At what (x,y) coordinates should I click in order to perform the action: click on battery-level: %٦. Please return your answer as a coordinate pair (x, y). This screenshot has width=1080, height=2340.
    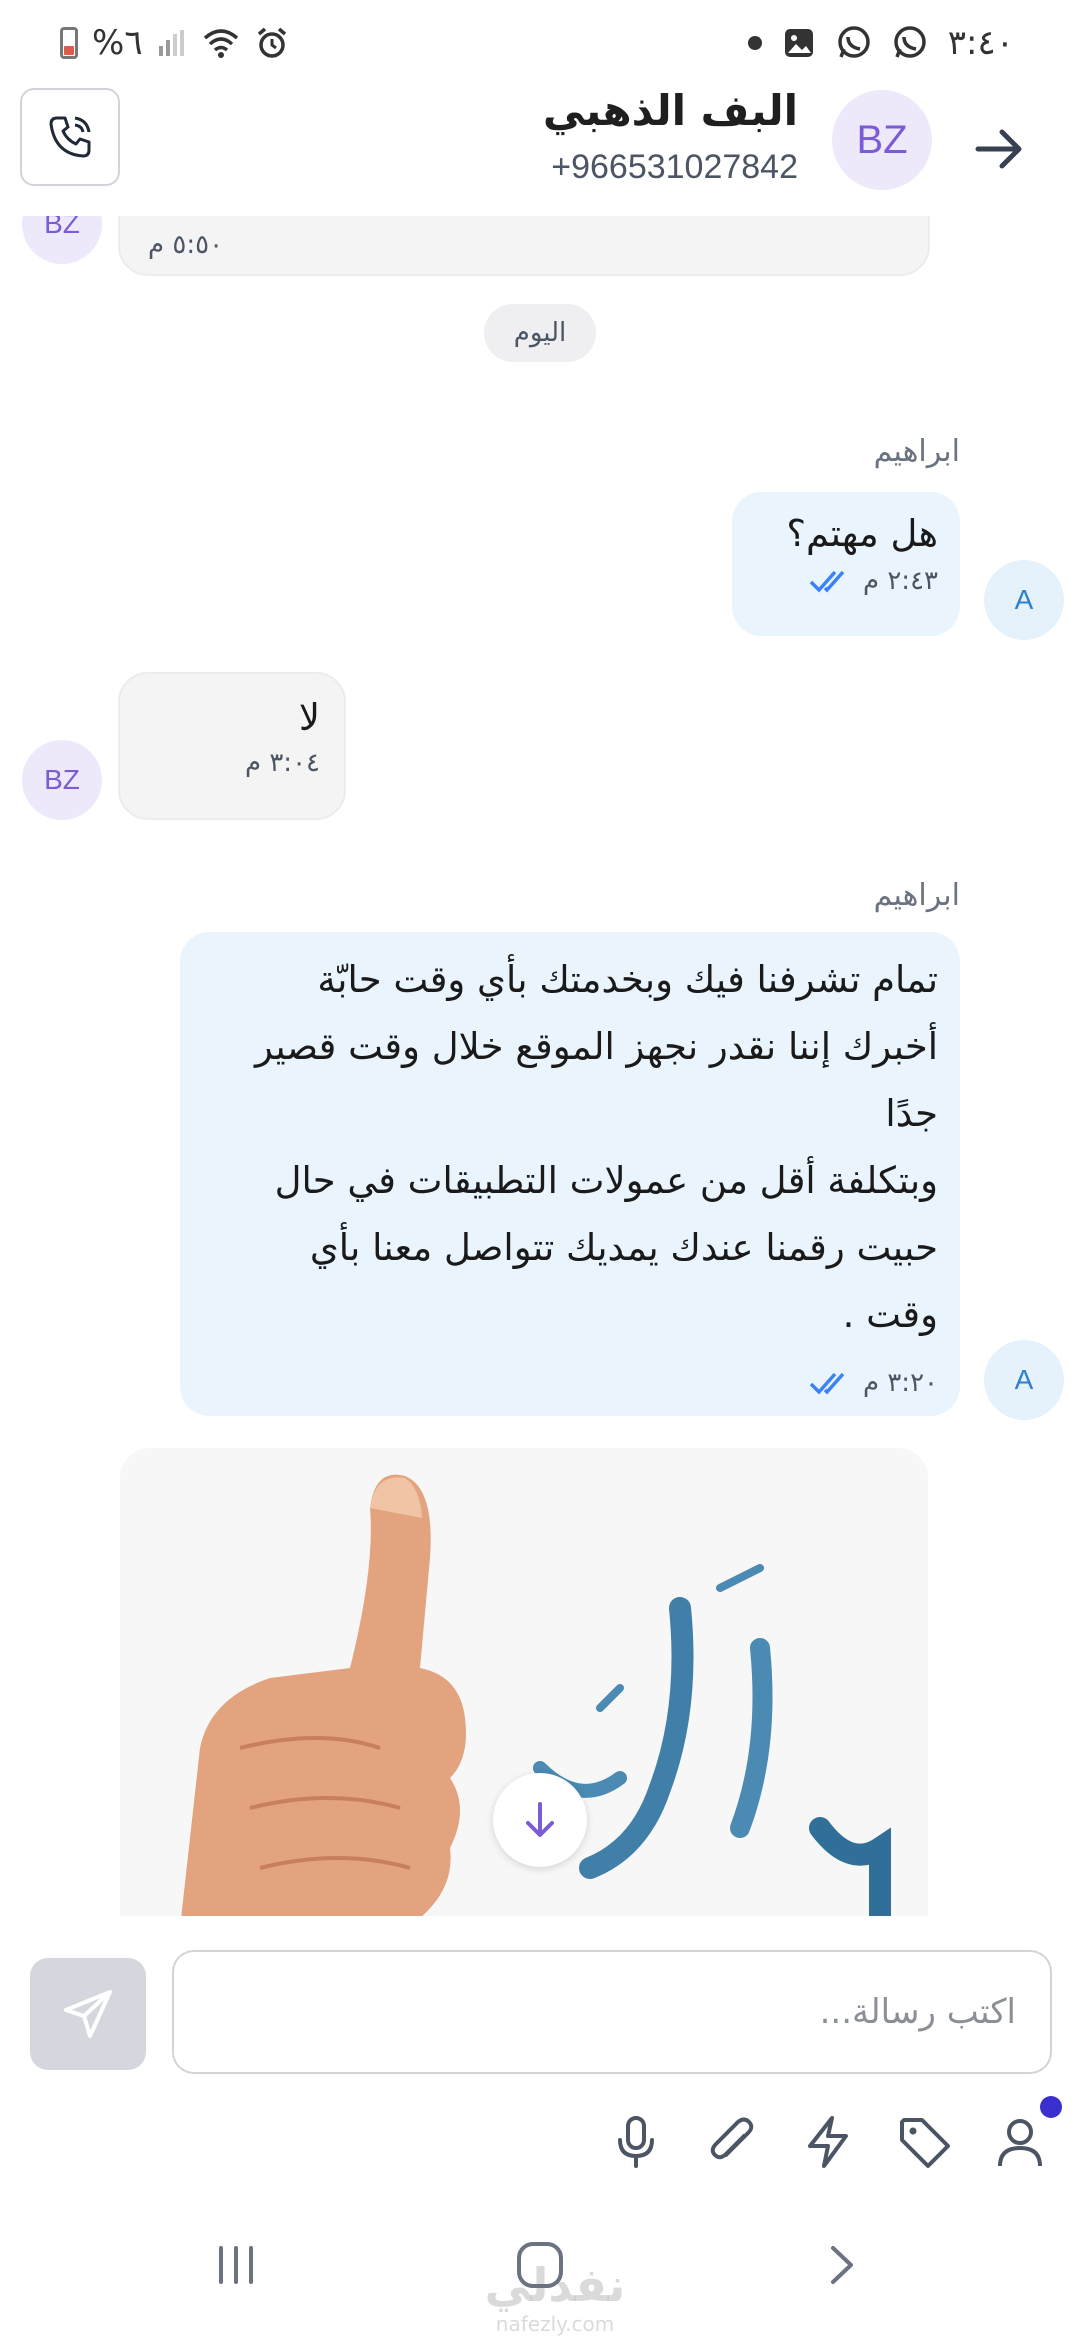
    Looking at the image, I should click on (117, 43).